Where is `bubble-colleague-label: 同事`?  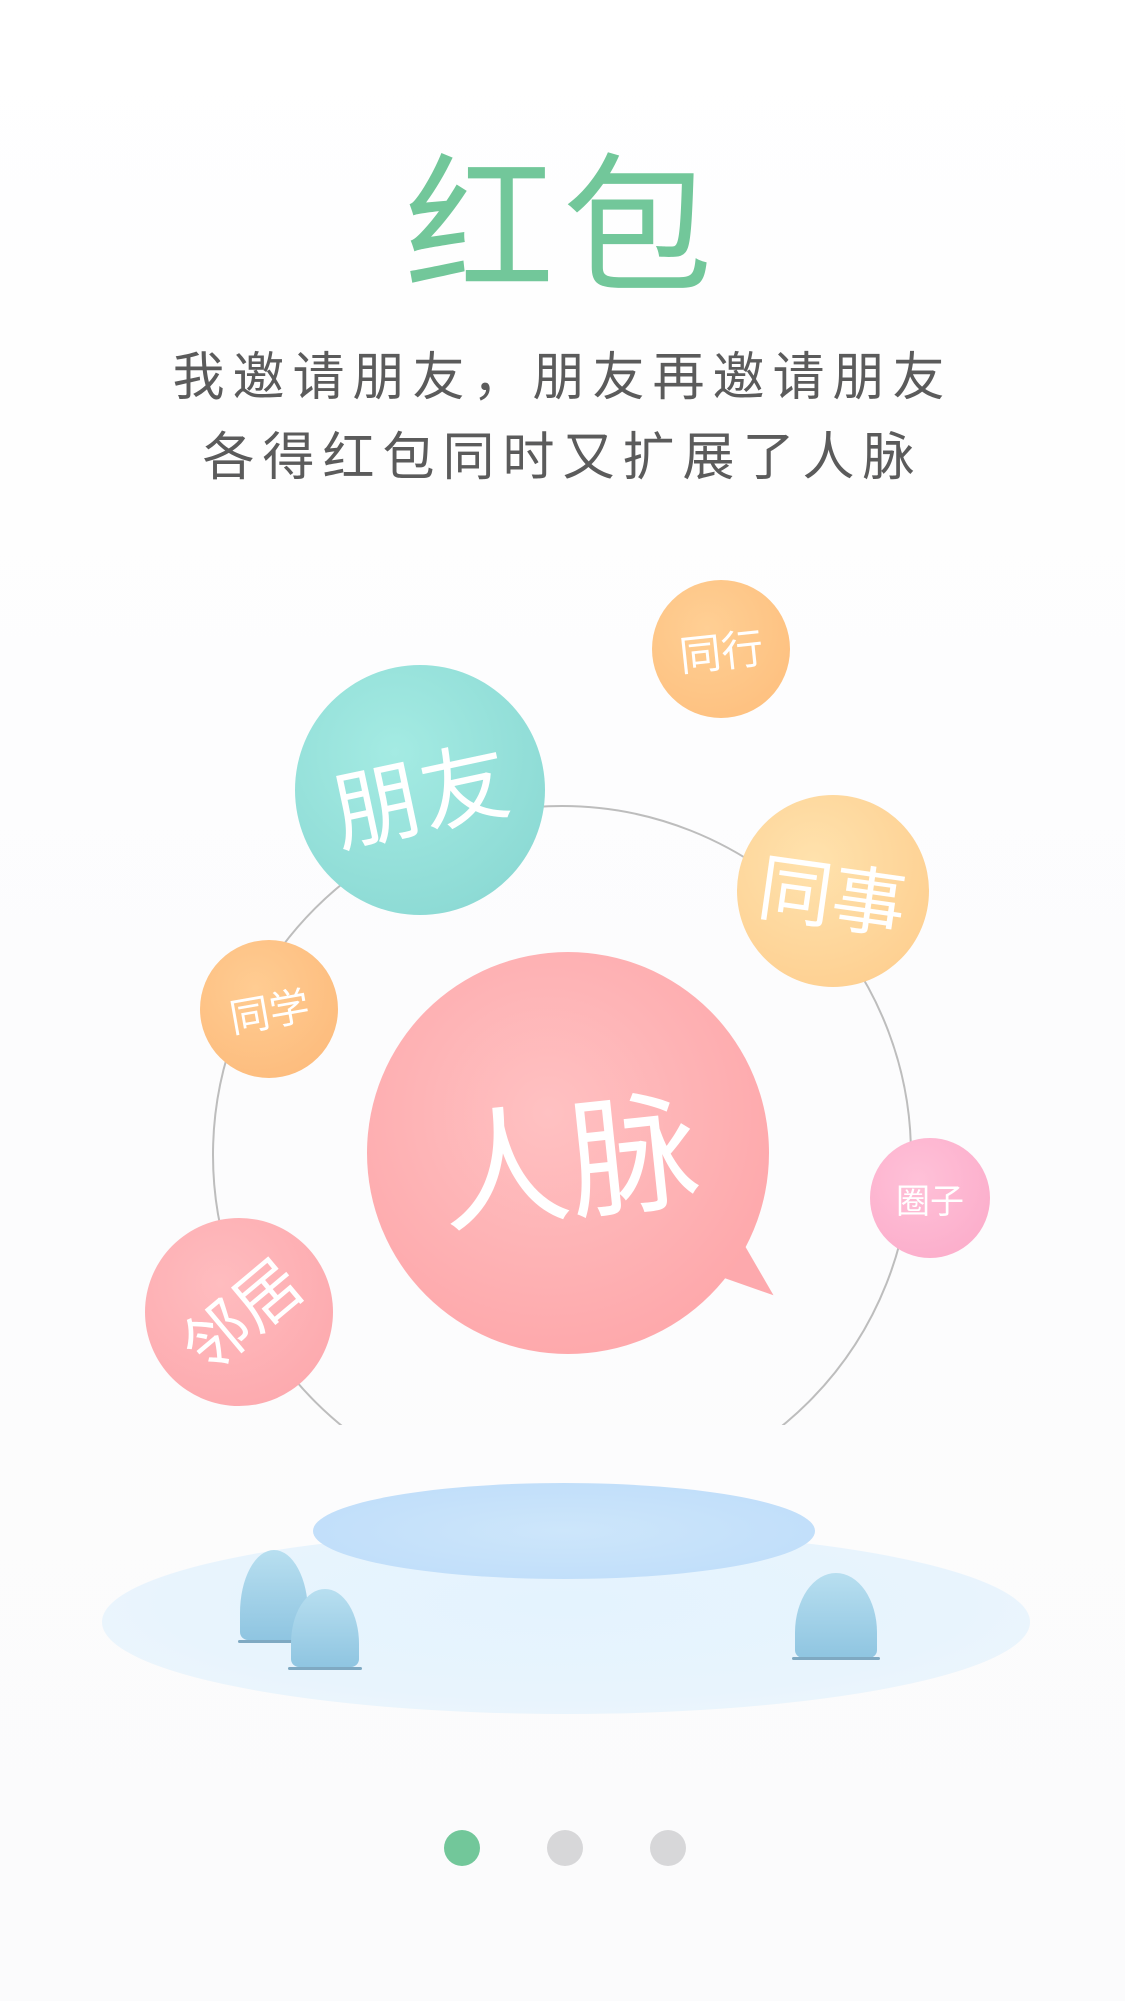 bubble-colleague-label: 同事 is located at coordinates (832, 897).